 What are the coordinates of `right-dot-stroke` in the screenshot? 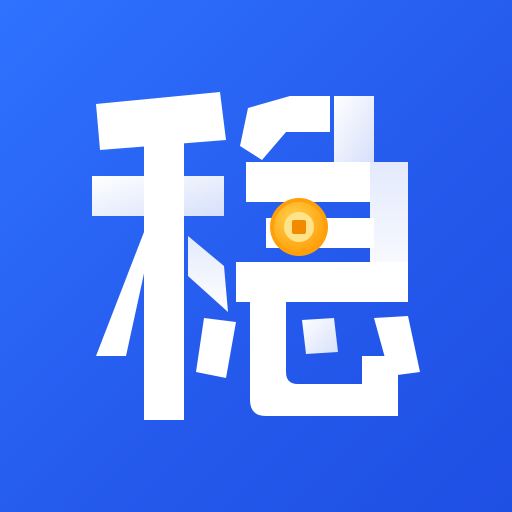 It's located at (208, 274).